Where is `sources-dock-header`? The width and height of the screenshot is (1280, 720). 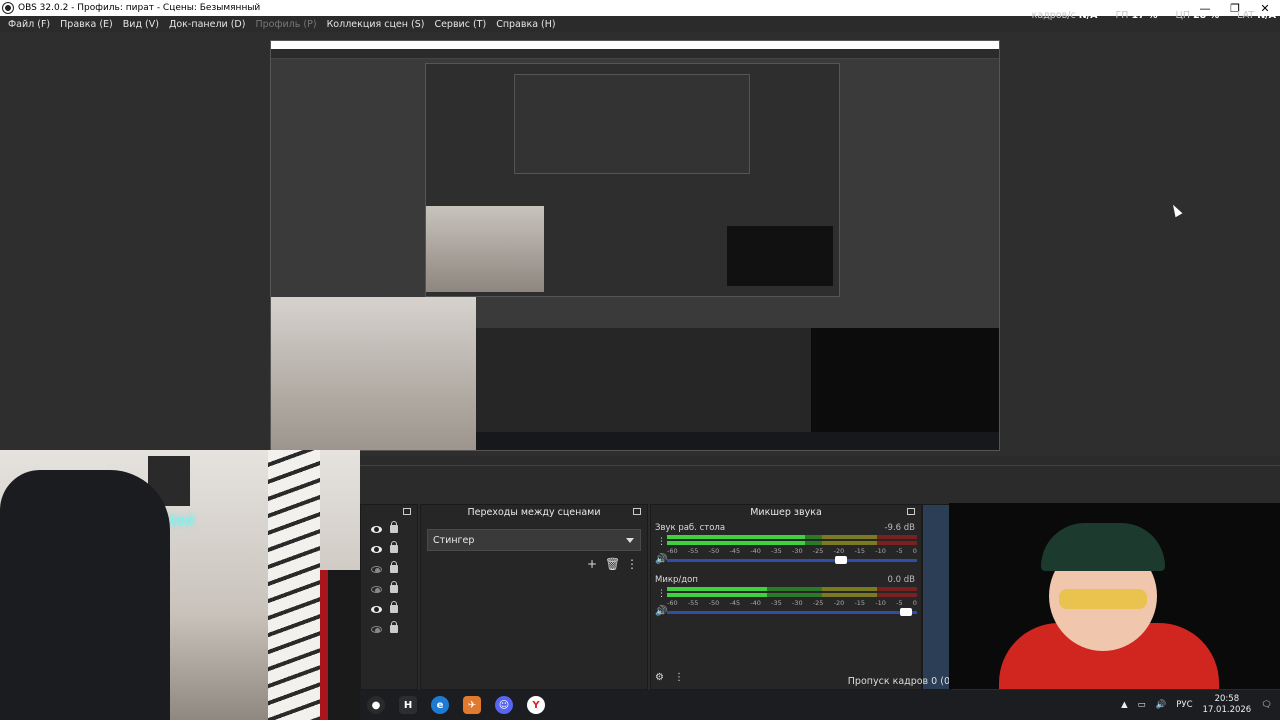 sources-dock-header is located at coordinates (389, 512).